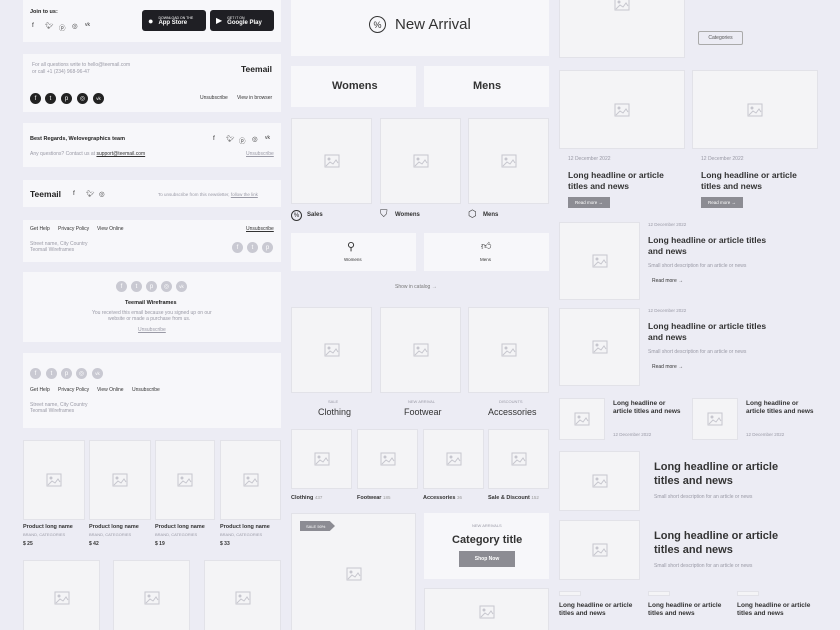 Image resolution: width=840 pixels, height=630 pixels. What do you see at coordinates (174, 20) in the screenshot?
I see `app-store-button: ● DOWNLOAD ON THE App Store` at bounding box center [174, 20].